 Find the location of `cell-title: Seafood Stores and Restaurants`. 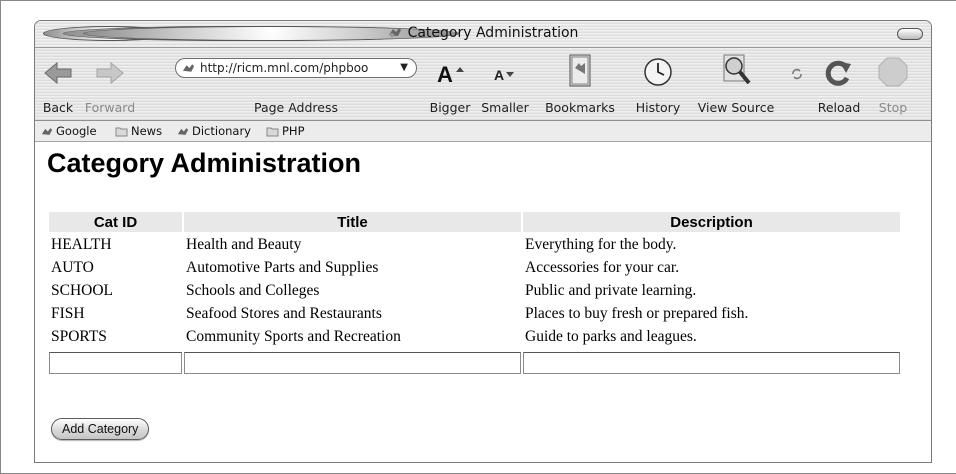

cell-title: Seafood Stores and Restaurants is located at coordinates (284, 313).